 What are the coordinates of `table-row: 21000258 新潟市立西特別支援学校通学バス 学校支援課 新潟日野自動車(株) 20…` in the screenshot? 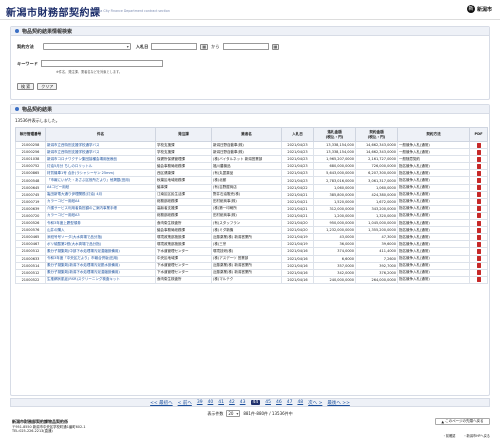 It's located at (251, 145).